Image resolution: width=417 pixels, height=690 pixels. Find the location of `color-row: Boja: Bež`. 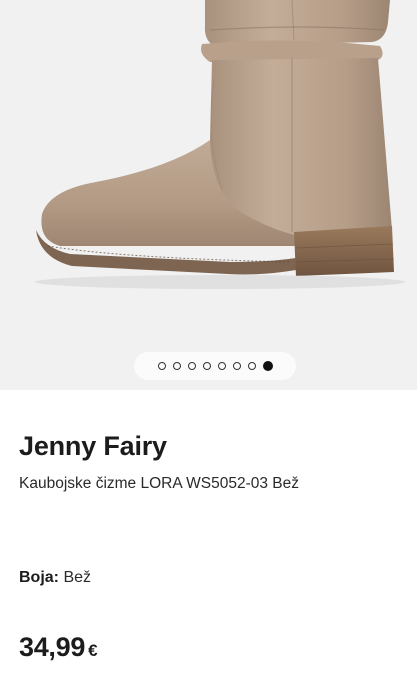

color-row: Boja: Bež is located at coordinates (55, 578).